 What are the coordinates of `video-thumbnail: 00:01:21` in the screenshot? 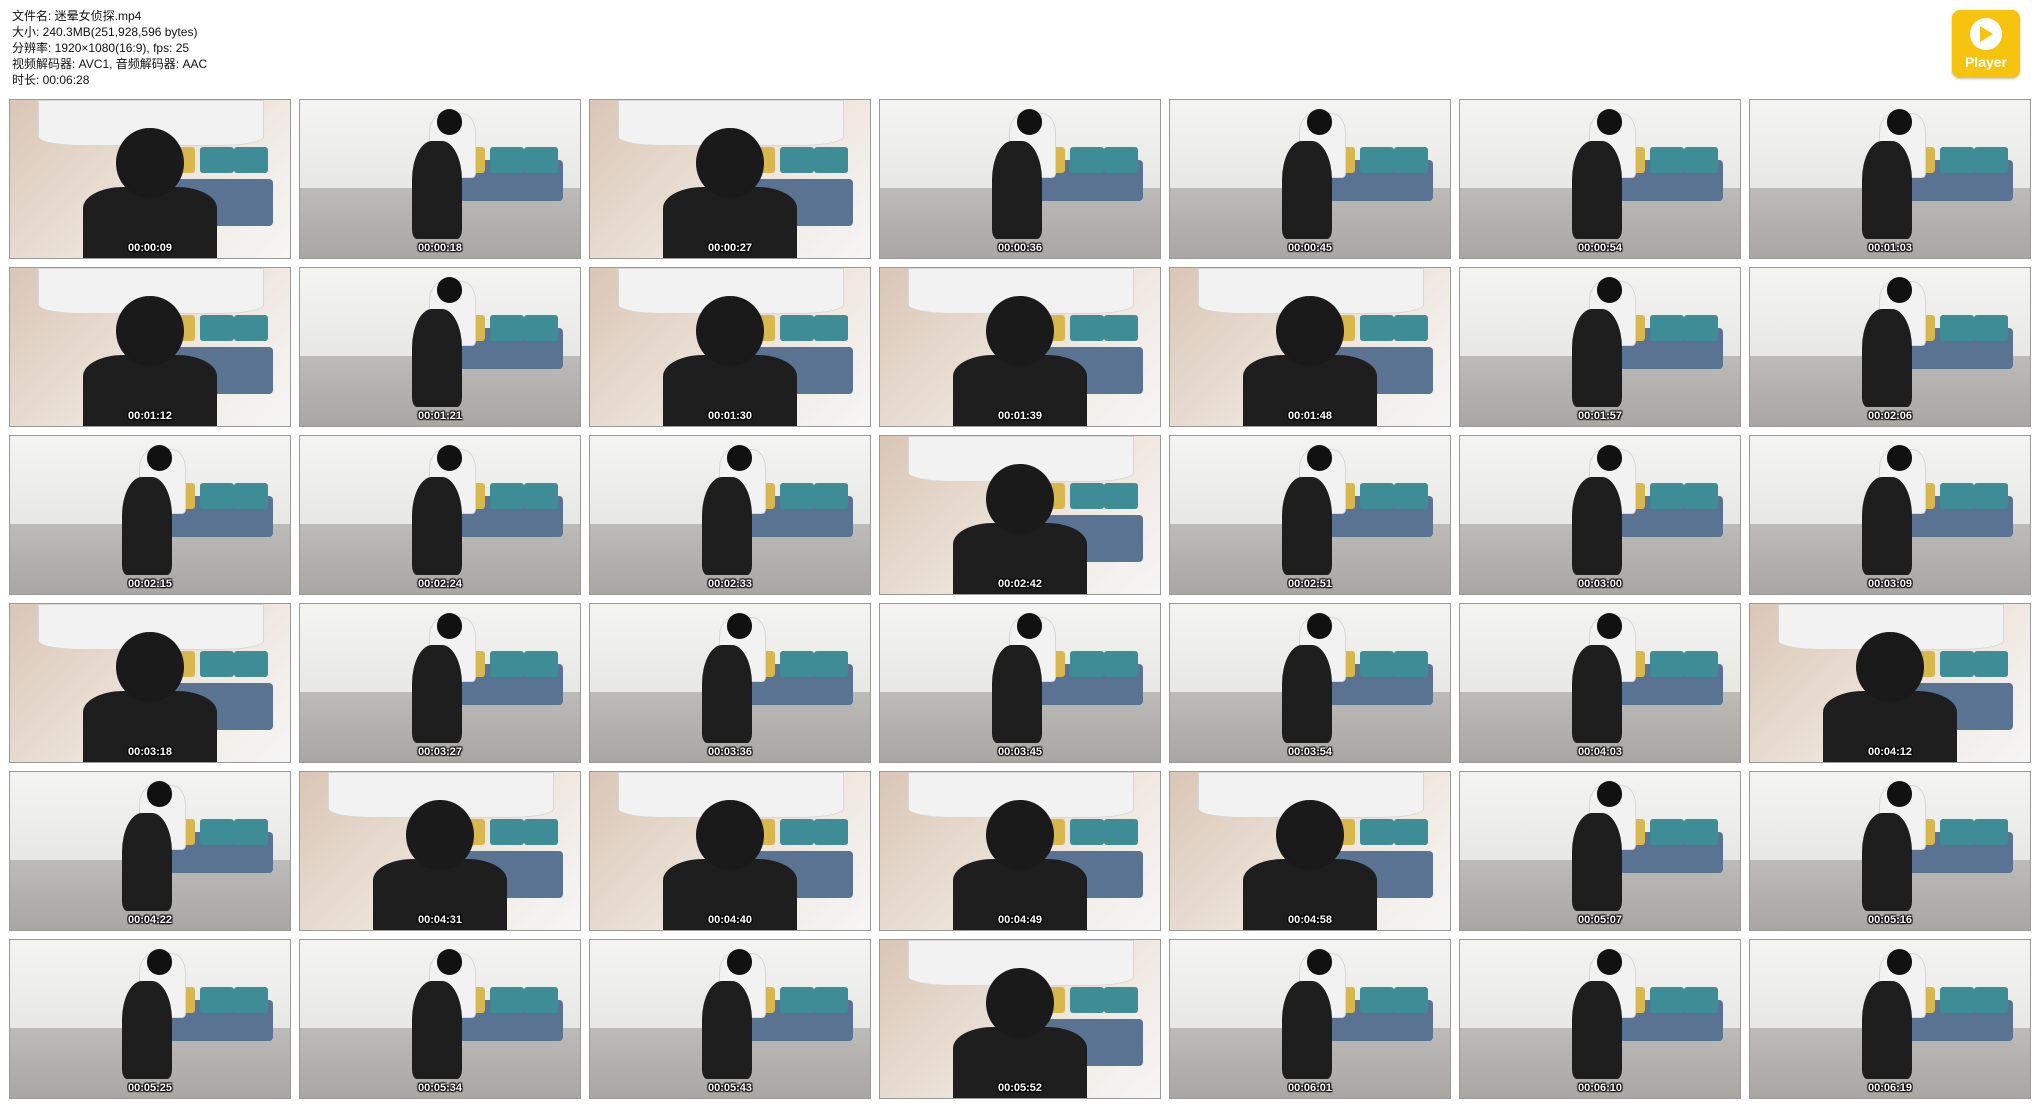 It's located at (440, 347).